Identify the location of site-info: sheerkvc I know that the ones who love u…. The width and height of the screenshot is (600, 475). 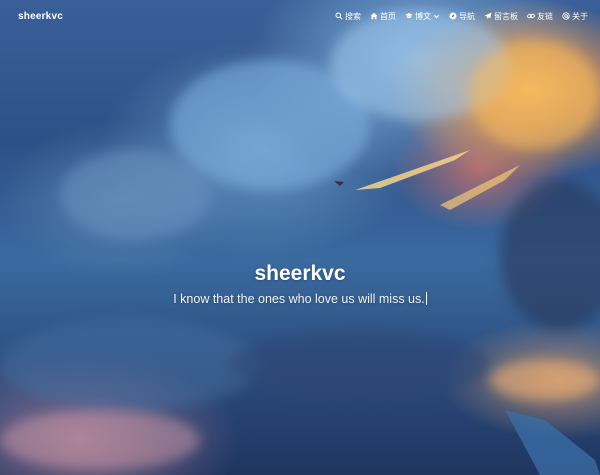
(300, 284).